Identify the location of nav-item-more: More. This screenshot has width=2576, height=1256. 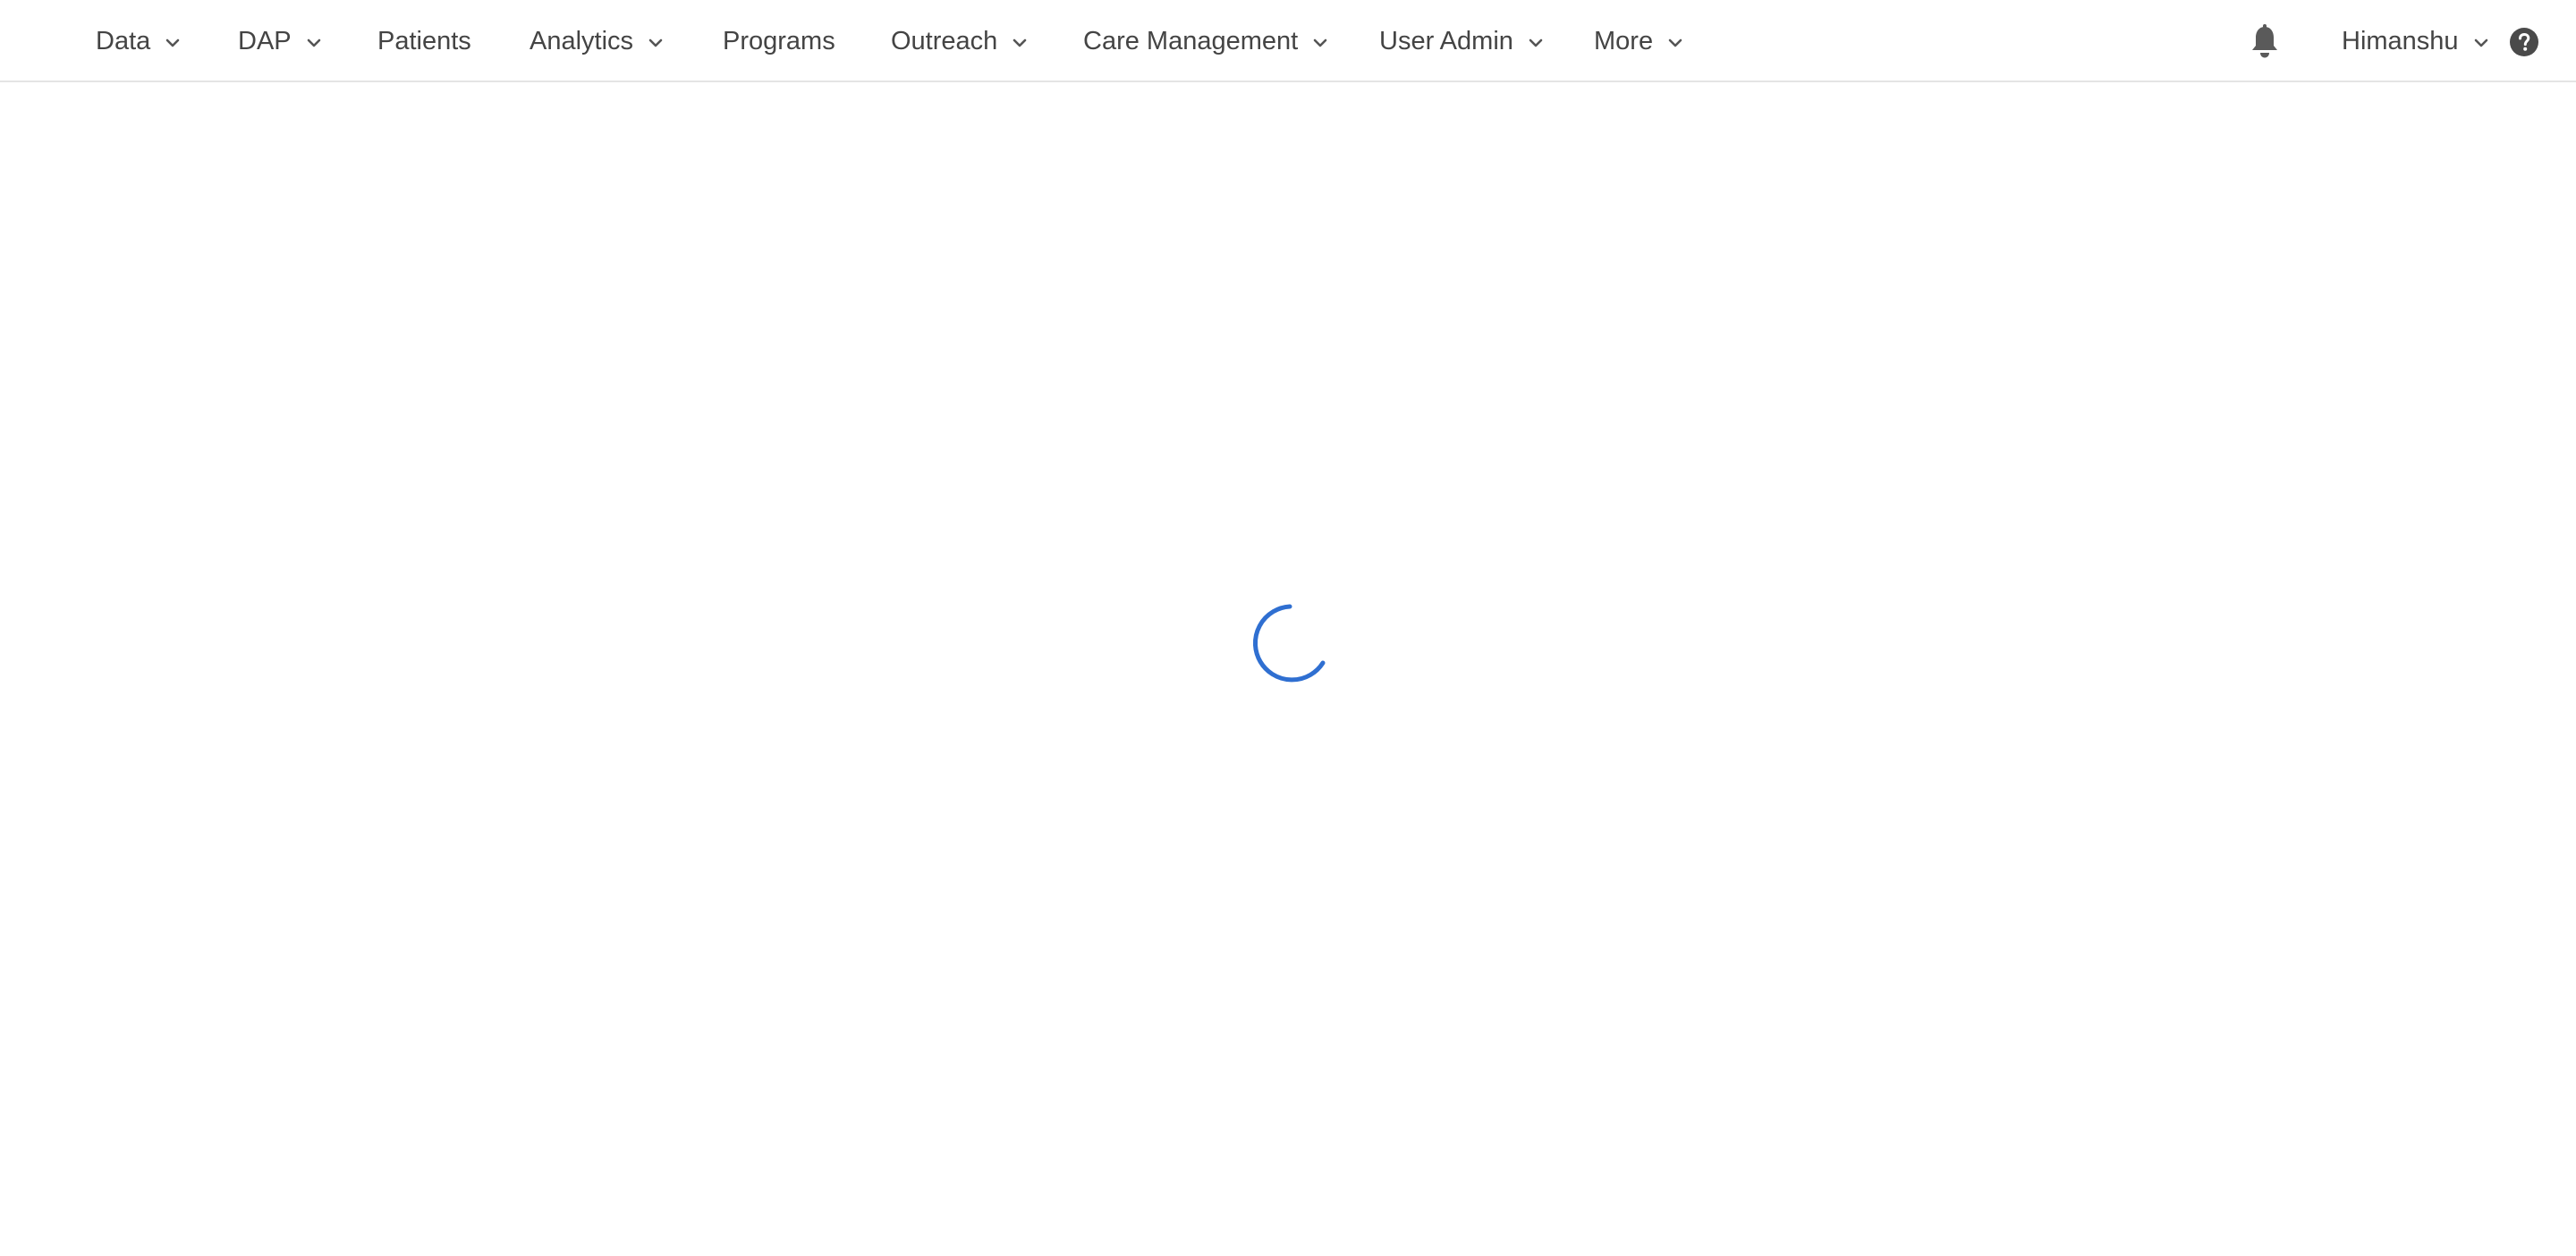
(1639, 41).